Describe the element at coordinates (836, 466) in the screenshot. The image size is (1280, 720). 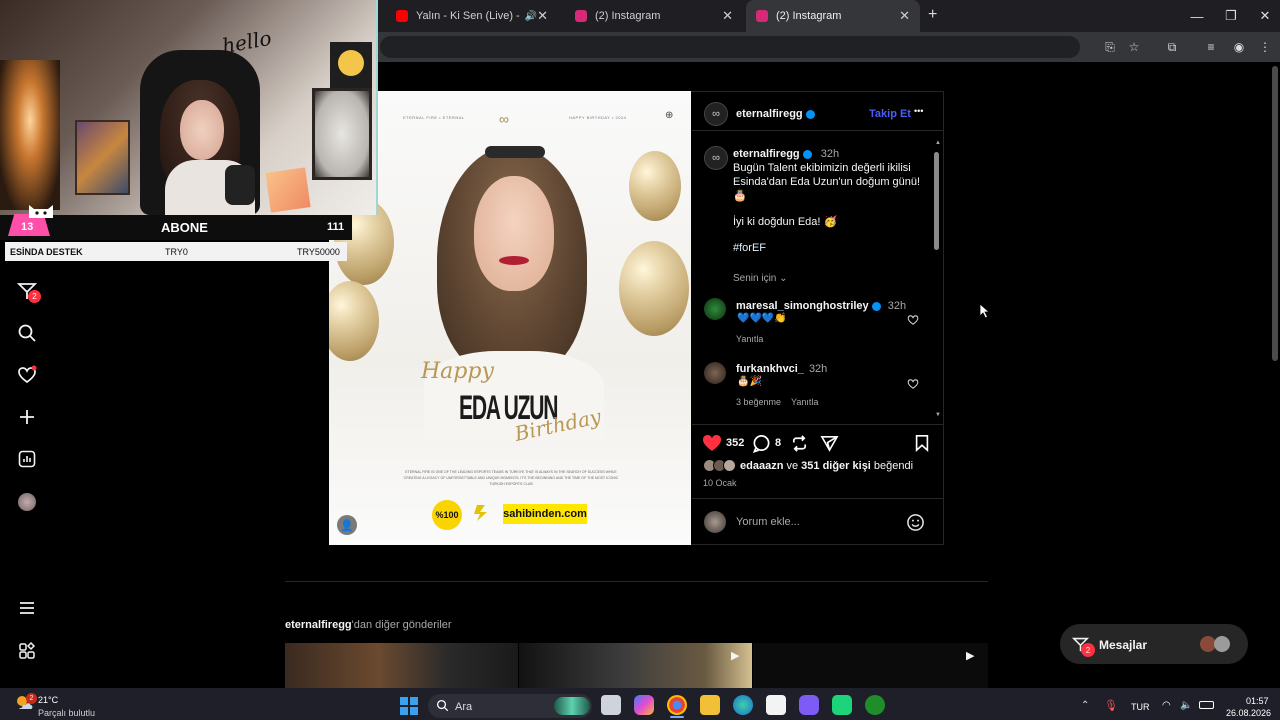
I see `liked-by-others: 351 diğer kişi` at that location.